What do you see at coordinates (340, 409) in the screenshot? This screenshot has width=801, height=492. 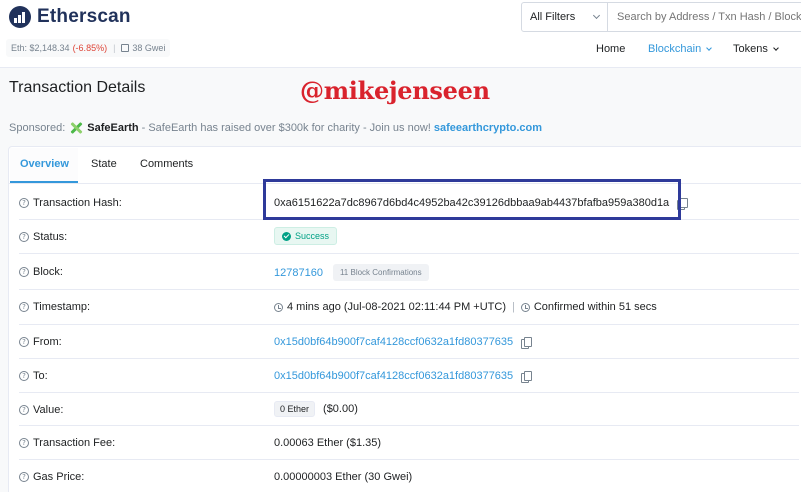 I see `value-usd: ($0.00)` at bounding box center [340, 409].